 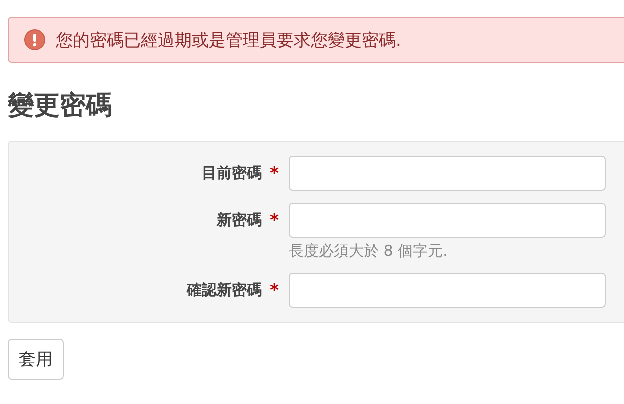 I want to click on page-heading: 變更密碼, so click(x=60, y=106).